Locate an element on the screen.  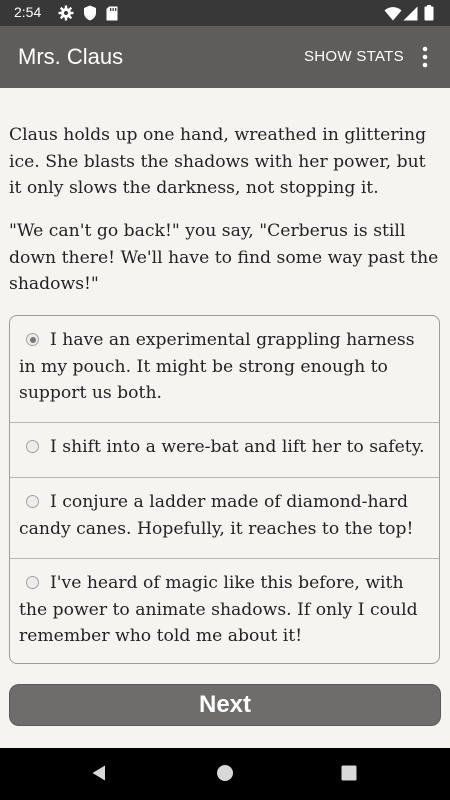
show-stats-button: SHOW STATS is located at coordinates (354, 56).